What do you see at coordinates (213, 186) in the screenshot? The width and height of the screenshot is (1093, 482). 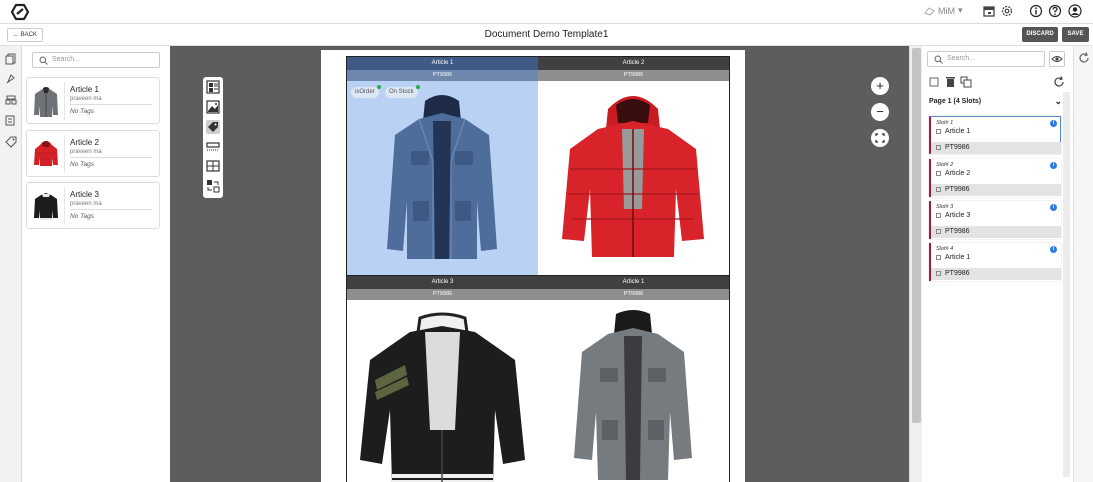 I see `swap-icon` at bounding box center [213, 186].